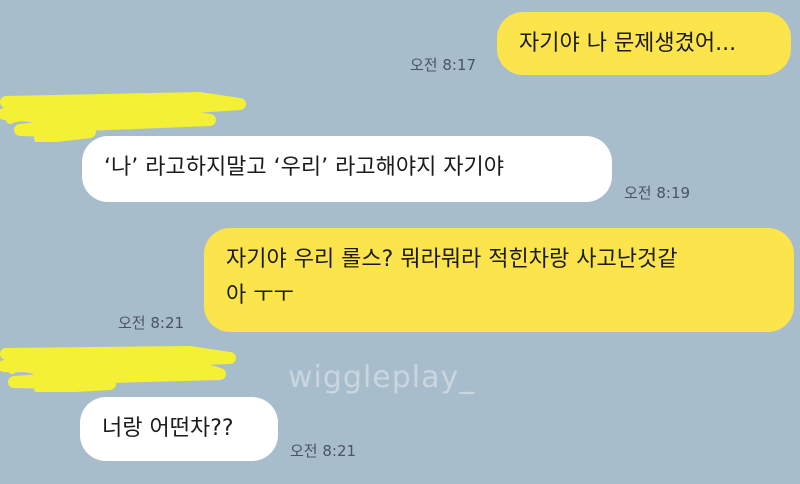 The height and width of the screenshot is (484, 800). What do you see at coordinates (260, 295) in the screenshot?
I see `message-text-line: 아 ㅜㅜ` at bounding box center [260, 295].